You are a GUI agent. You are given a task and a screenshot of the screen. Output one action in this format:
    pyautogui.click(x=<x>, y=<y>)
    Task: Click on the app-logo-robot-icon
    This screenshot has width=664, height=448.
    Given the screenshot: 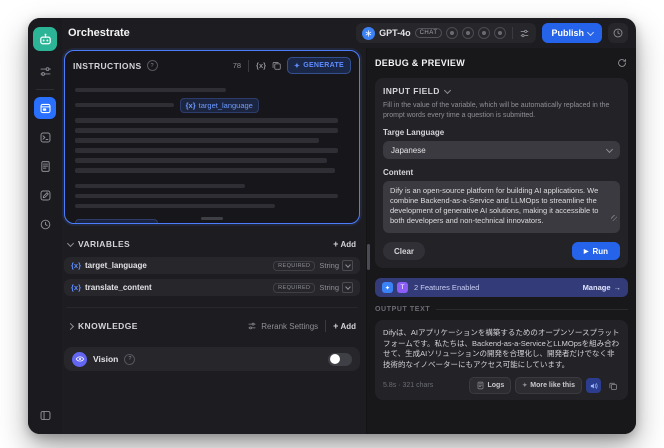 What is the action you would take?
    pyautogui.click(x=45, y=39)
    